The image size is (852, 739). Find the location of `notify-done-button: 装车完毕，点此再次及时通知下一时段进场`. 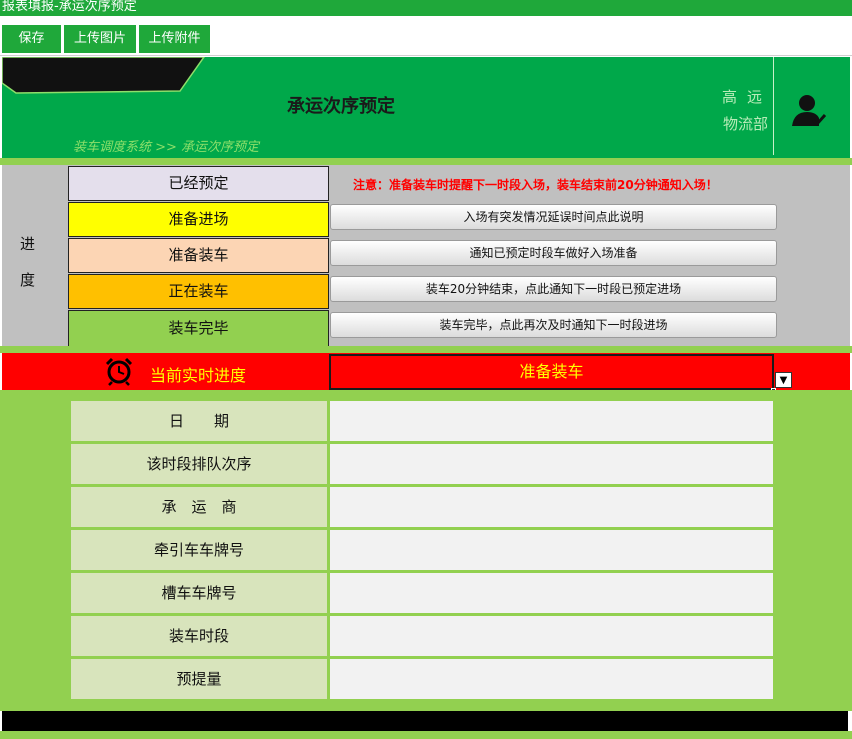

notify-done-button: 装车完毕，点此再次及时通知下一时段进场 is located at coordinates (553, 325).